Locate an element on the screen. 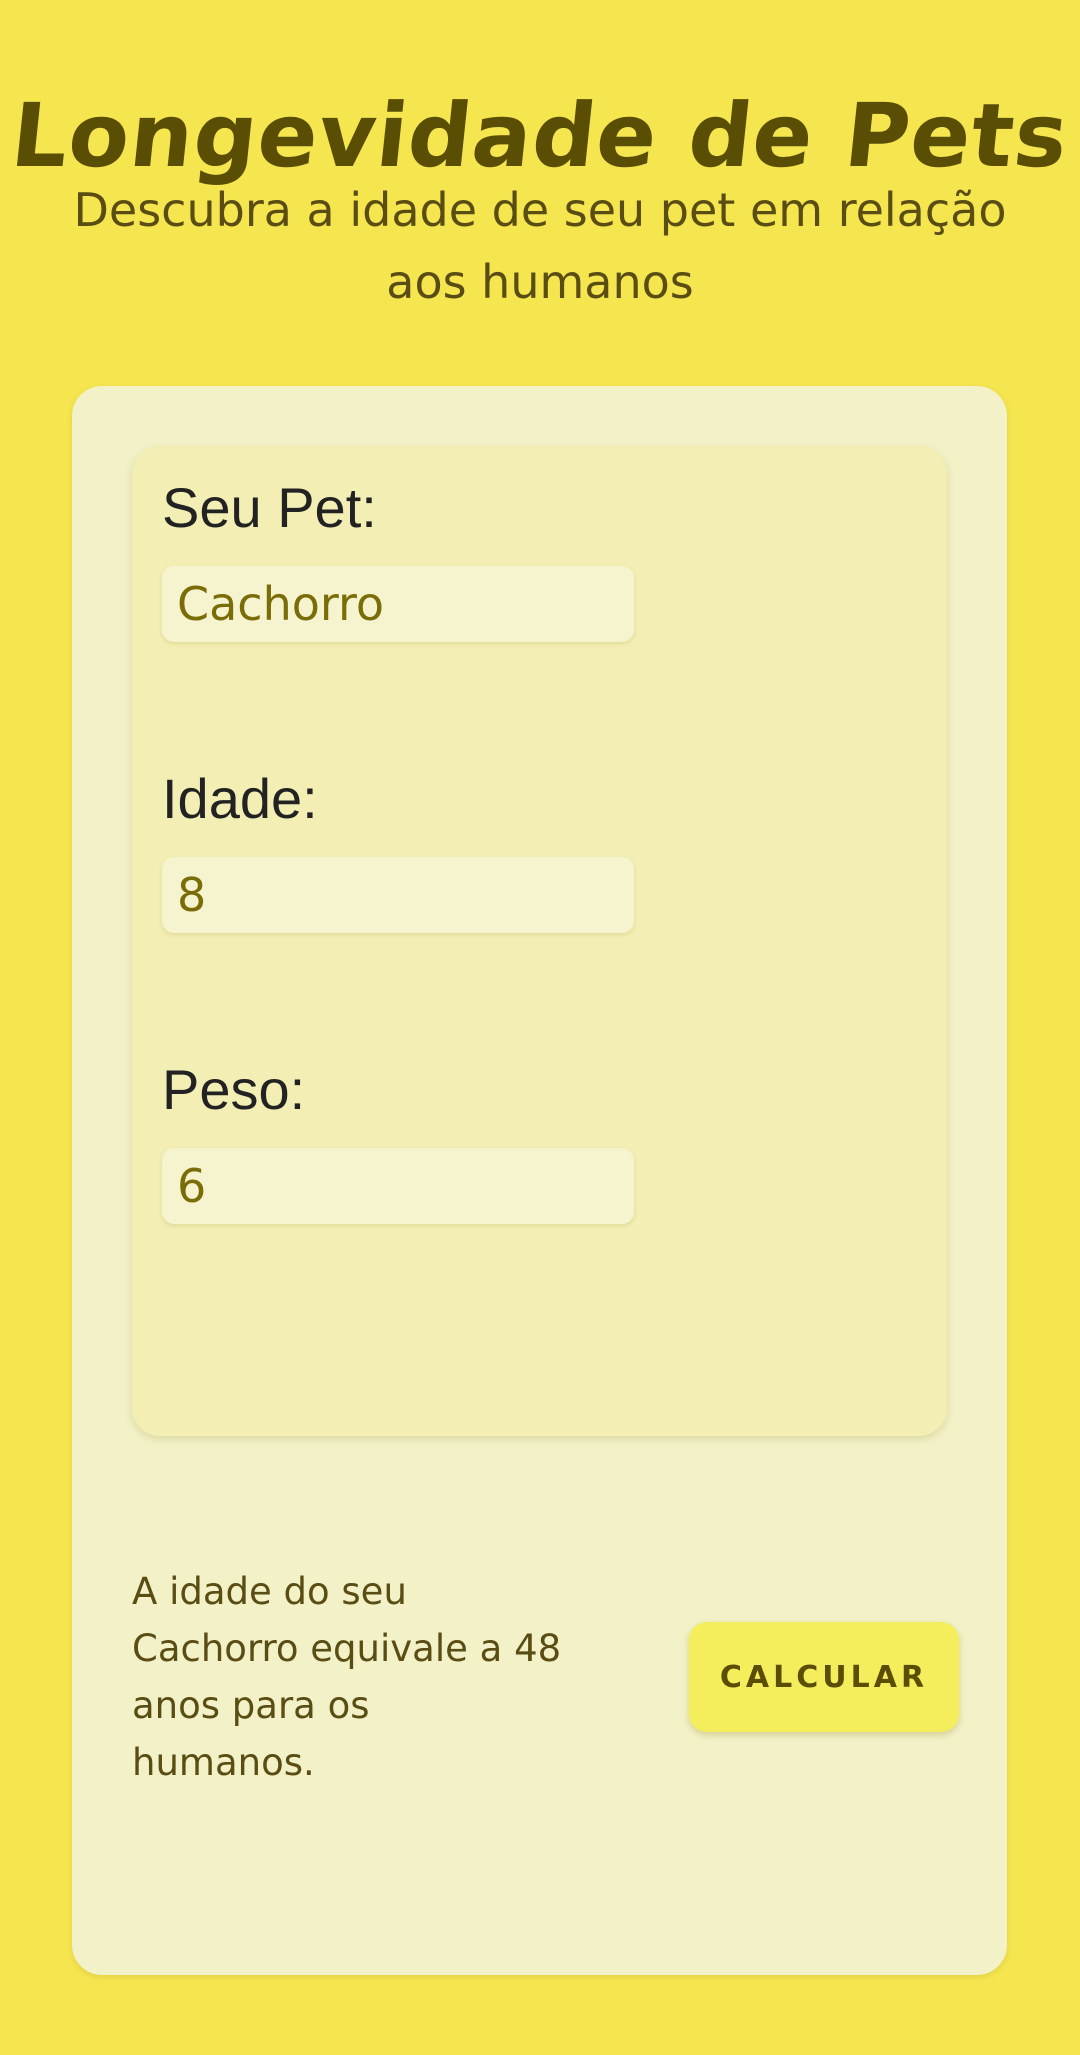 The height and width of the screenshot is (2055, 1080). weight-label: Peso: is located at coordinates (234, 1089).